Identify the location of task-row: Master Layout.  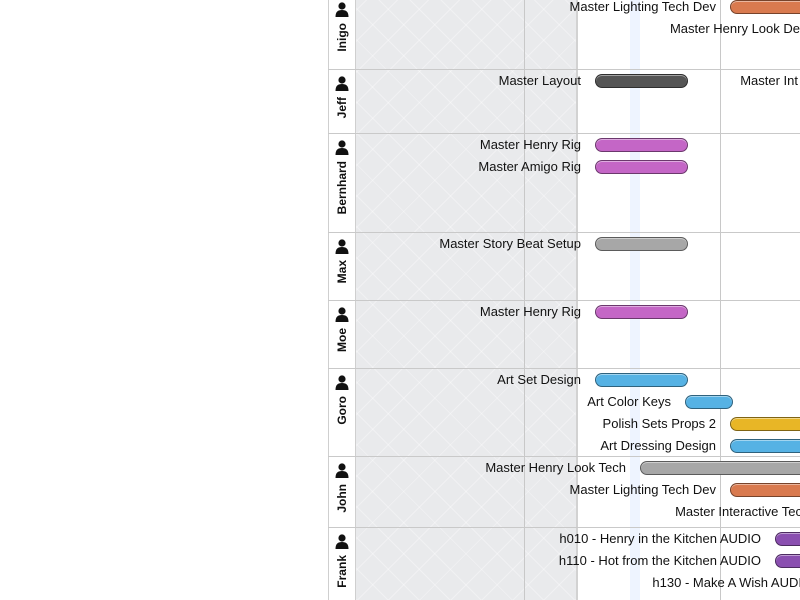
(593, 81).